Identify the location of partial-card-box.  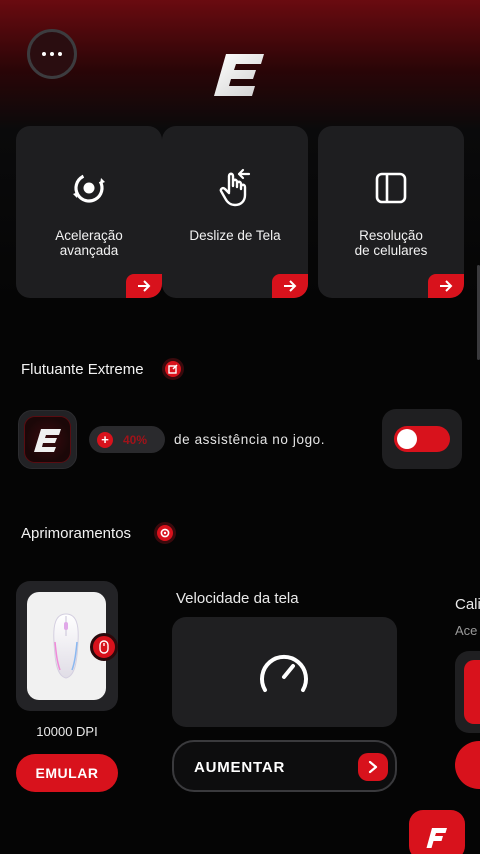
(467, 692).